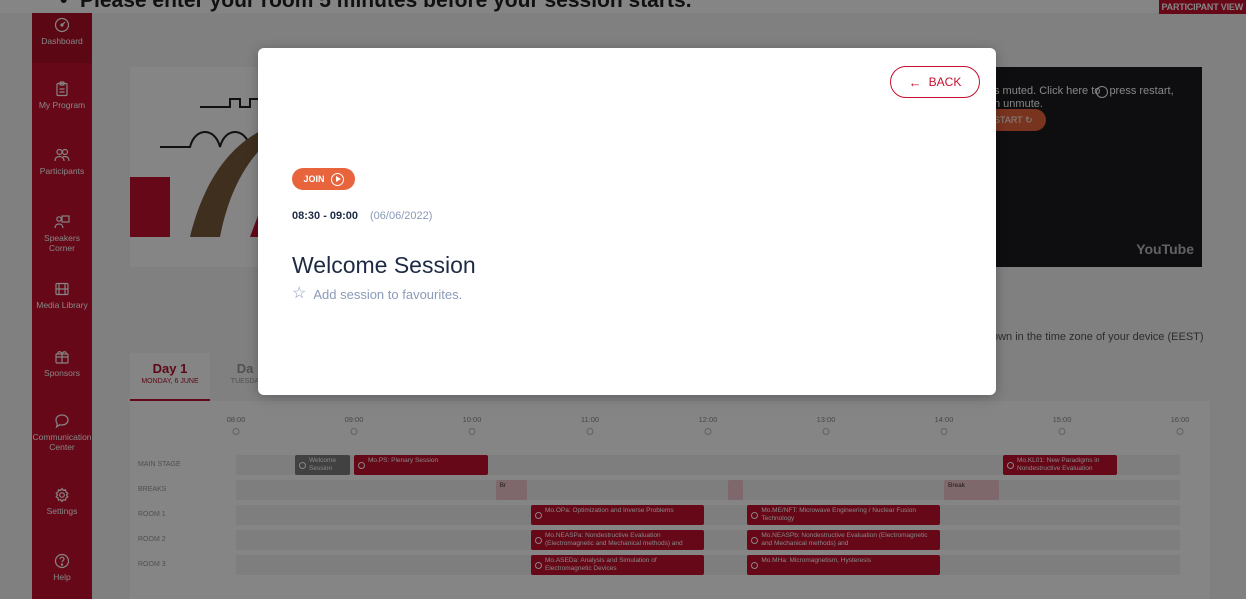 This screenshot has height=599, width=1246. Describe the element at coordinates (401, 216) in the screenshot. I see `session-date: (06/06/2022)` at that location.